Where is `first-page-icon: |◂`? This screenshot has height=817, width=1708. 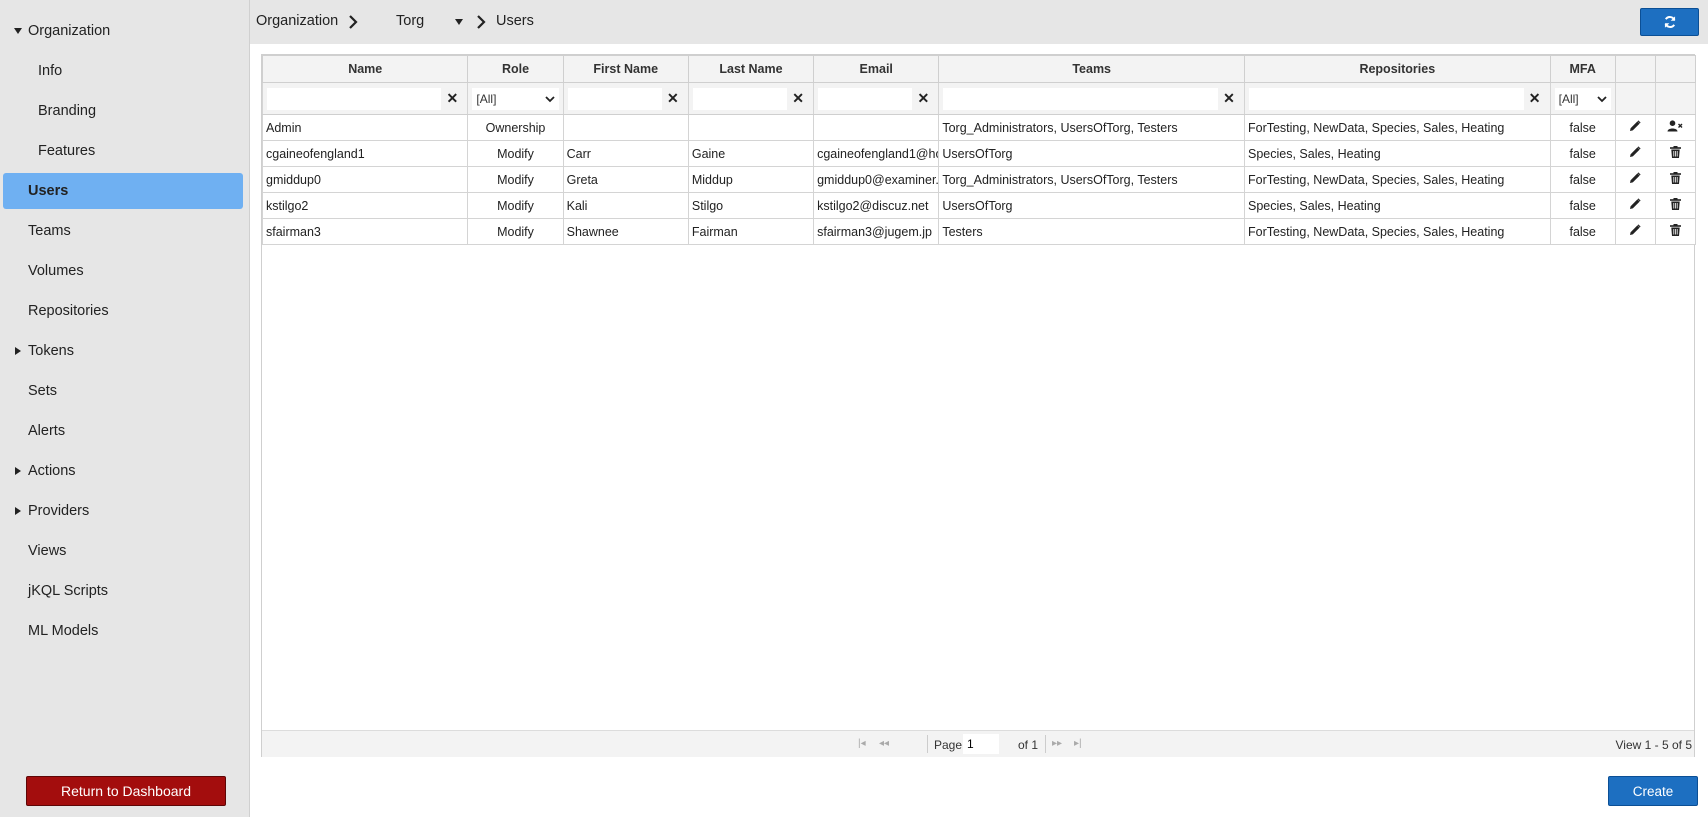
first-page-icon: |◂ is located at coordinates (862, 743).